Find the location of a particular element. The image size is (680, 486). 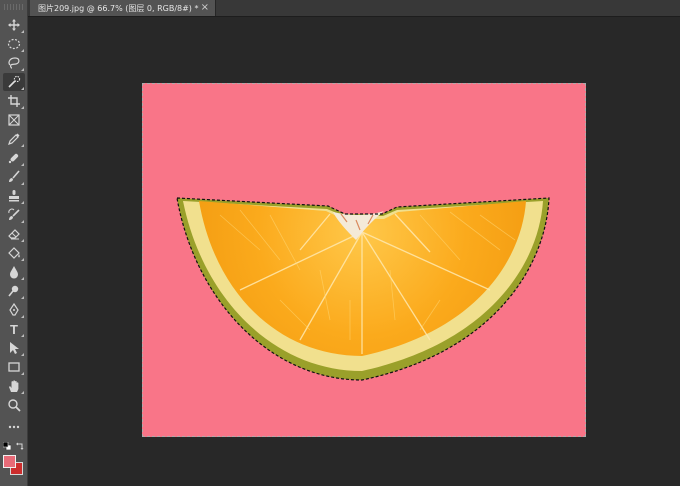

move-tool-button is located at coordinates (14, 25).